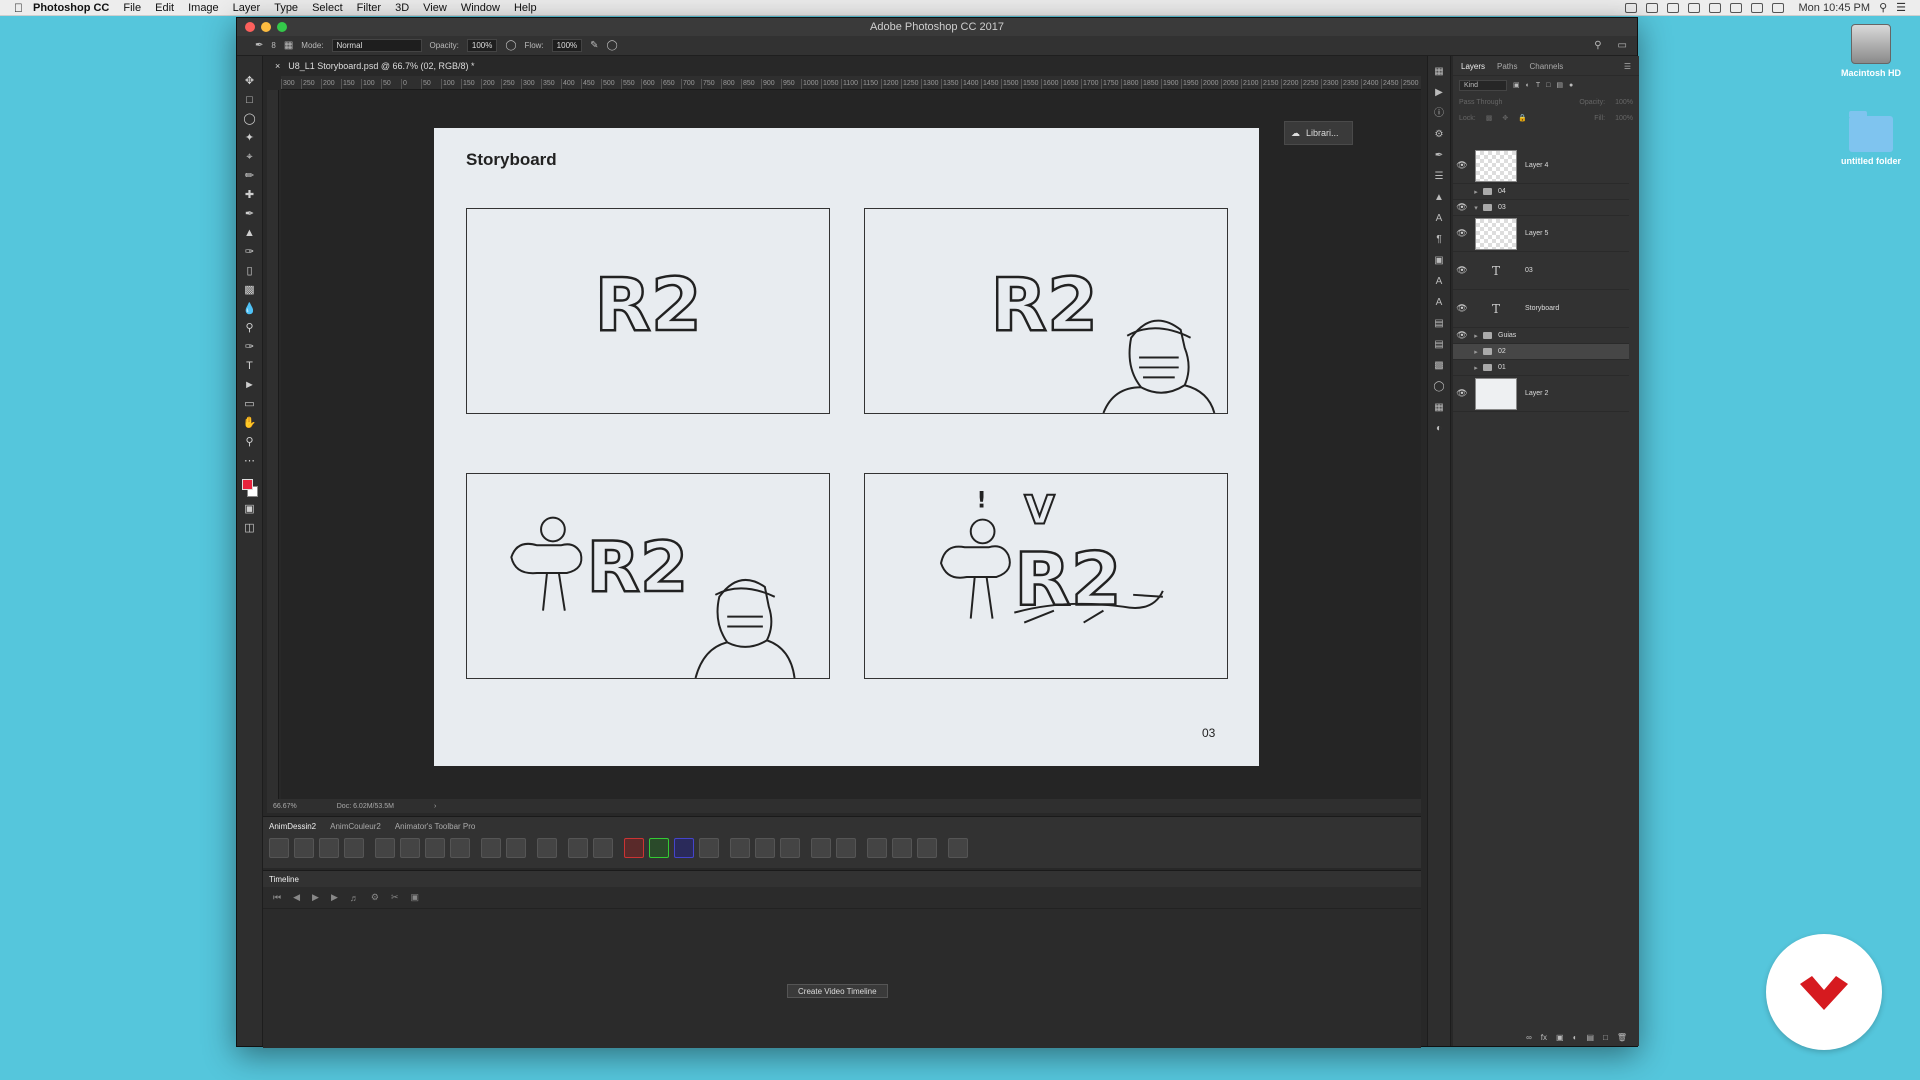 The height and width of the screenshot is (1080, 1920). What do you see at coordinates (1046, 576) in the screenshot?
I see `storyboard-frame-4: R2 ! V` at bounding box center [1046, 576].